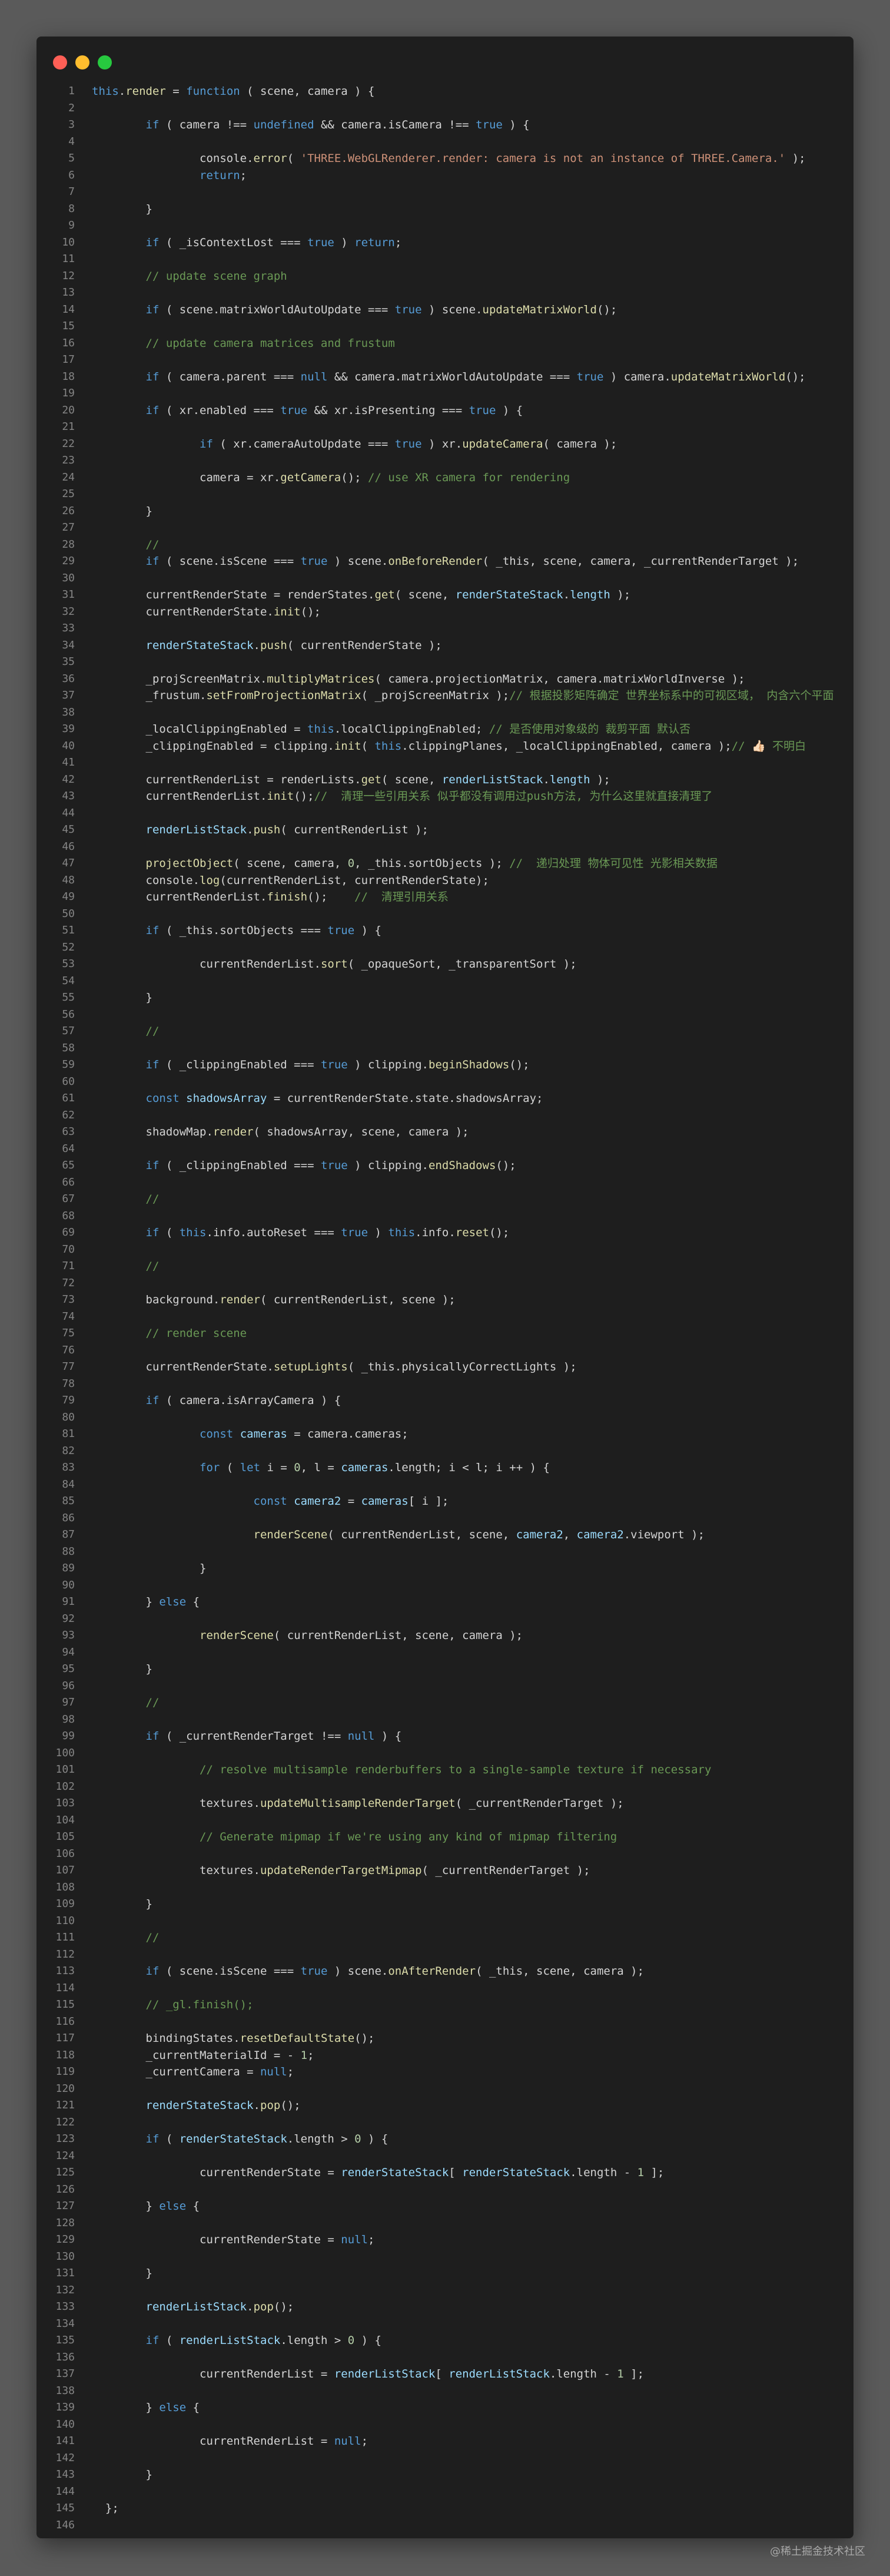 This screenshot has height=2576, width=890. Describe the element at coordinates (354, 829) in the screenshot. I see `code-token: ( currentRenderList );` at that location.